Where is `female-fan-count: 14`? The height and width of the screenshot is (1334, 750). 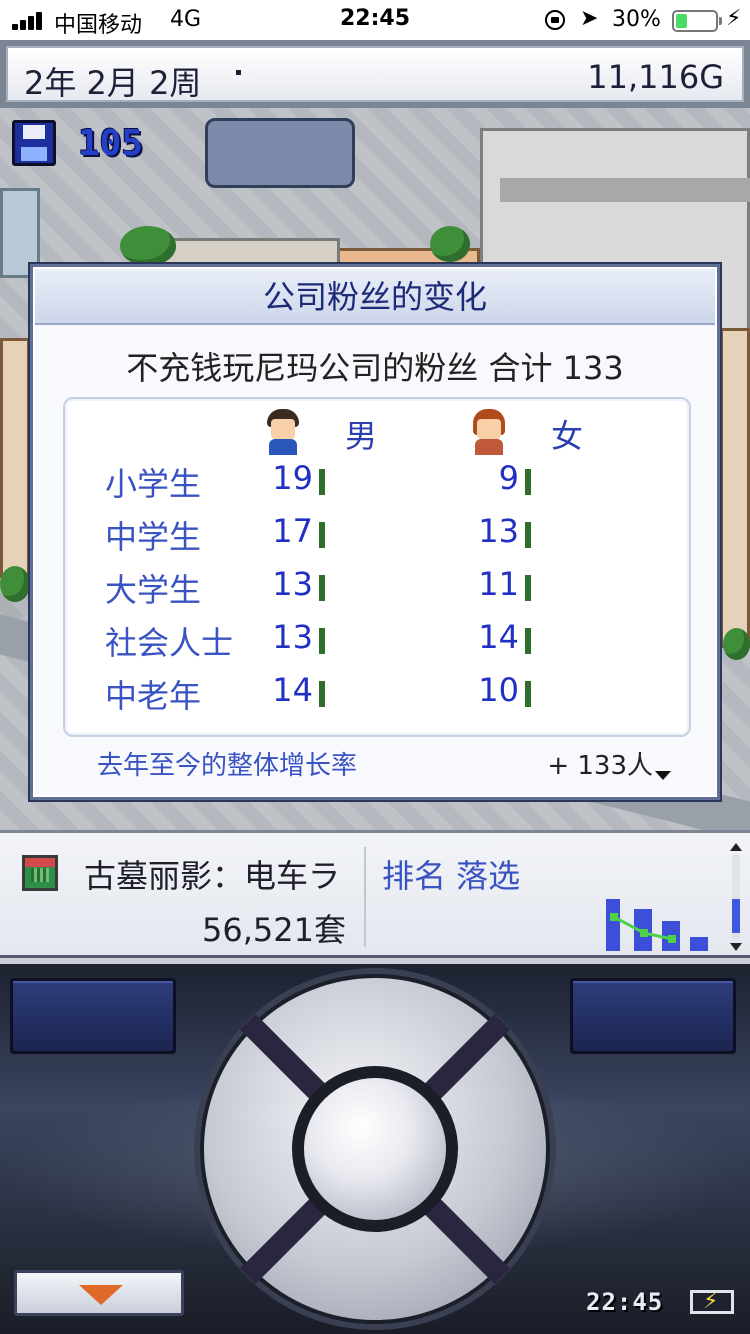
female-fan-count: 14 is located at coordinates (498, 637).